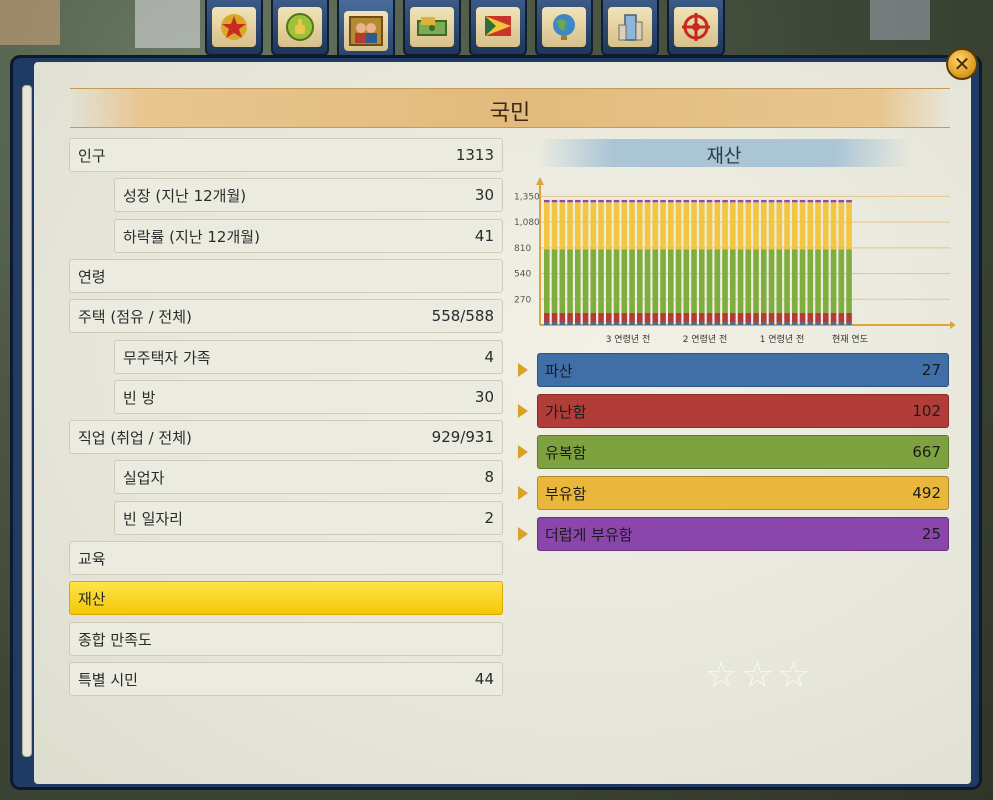 The image size is (993, 800). I want to click on chart-title-bar: 재산, so click(724, 153).